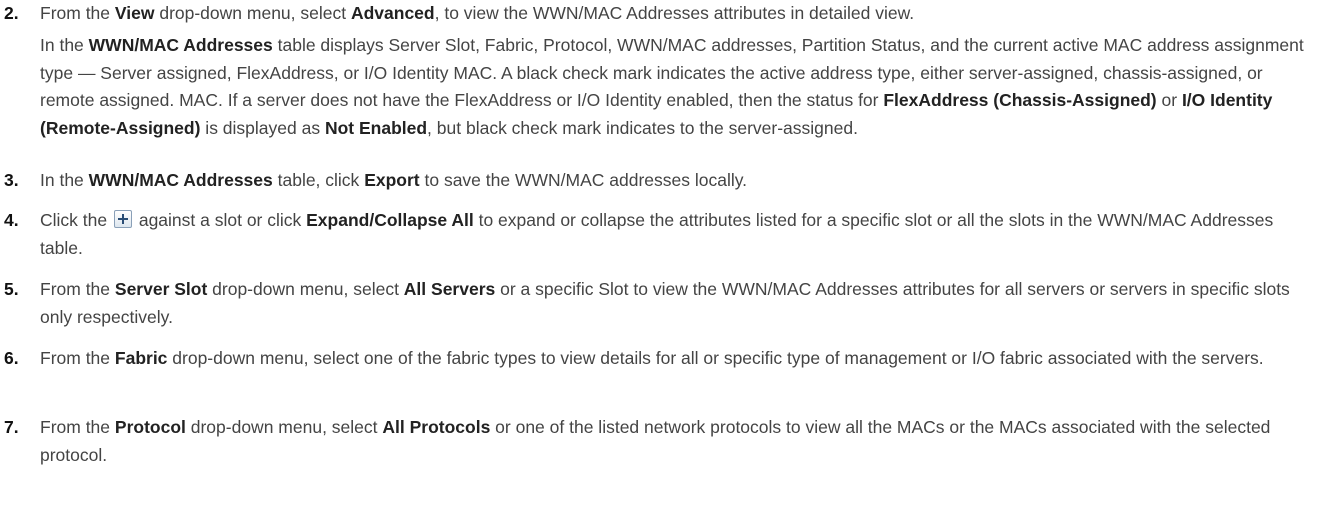 The image size is (1336, 511). What do you see at coordinates (392, 13) in the screenshot?
I see `advanced-option-label: Advanced` at bounding box center [392, 13].